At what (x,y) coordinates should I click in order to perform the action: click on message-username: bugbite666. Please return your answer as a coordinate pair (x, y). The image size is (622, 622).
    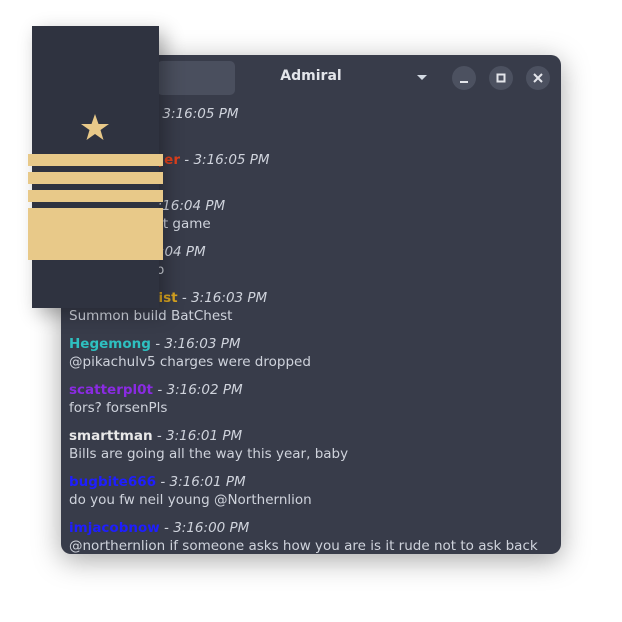
    Looking at the image, I should click on (112, 482).